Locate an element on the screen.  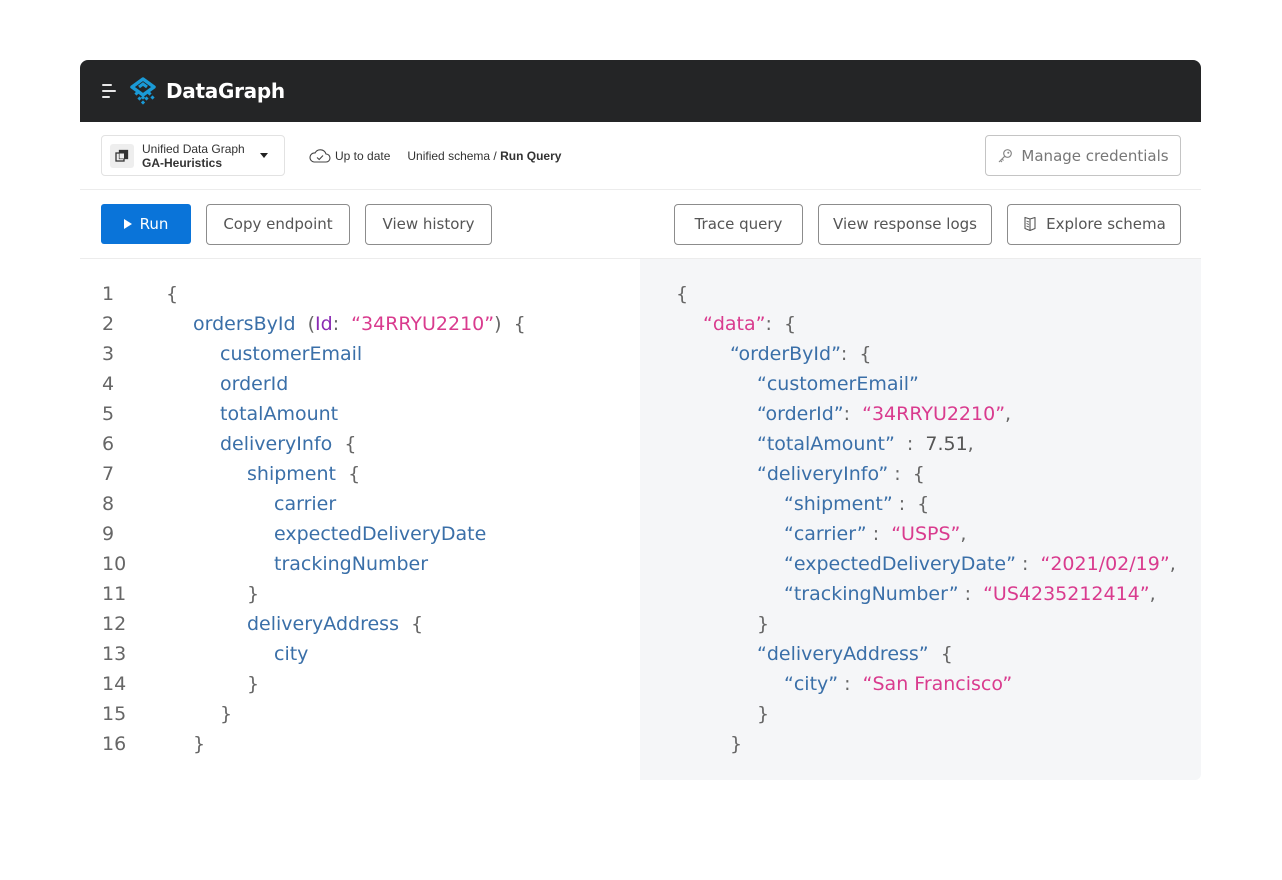
view-response-logs-button: View response logs is located at coordinates (905, 224).